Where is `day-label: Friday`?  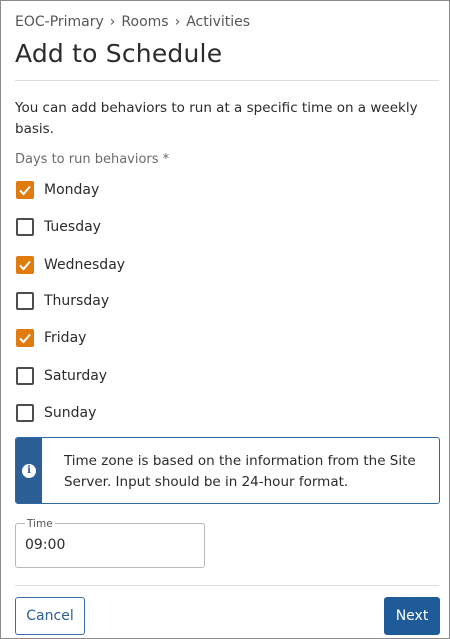
day-label: Friday is located at coordinates (65, 338).